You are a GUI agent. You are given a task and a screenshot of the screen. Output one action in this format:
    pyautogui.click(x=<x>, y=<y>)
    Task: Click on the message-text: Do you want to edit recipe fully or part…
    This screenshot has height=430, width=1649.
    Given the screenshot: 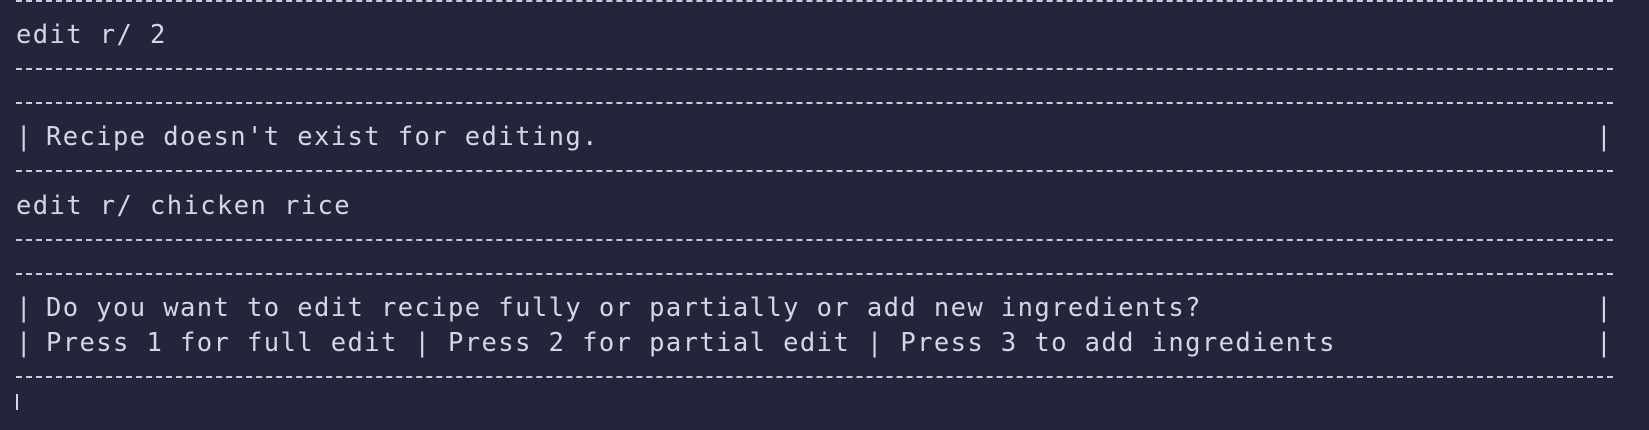 What is the action you would take?
    pyautogui.click(x=624, y=308)
    